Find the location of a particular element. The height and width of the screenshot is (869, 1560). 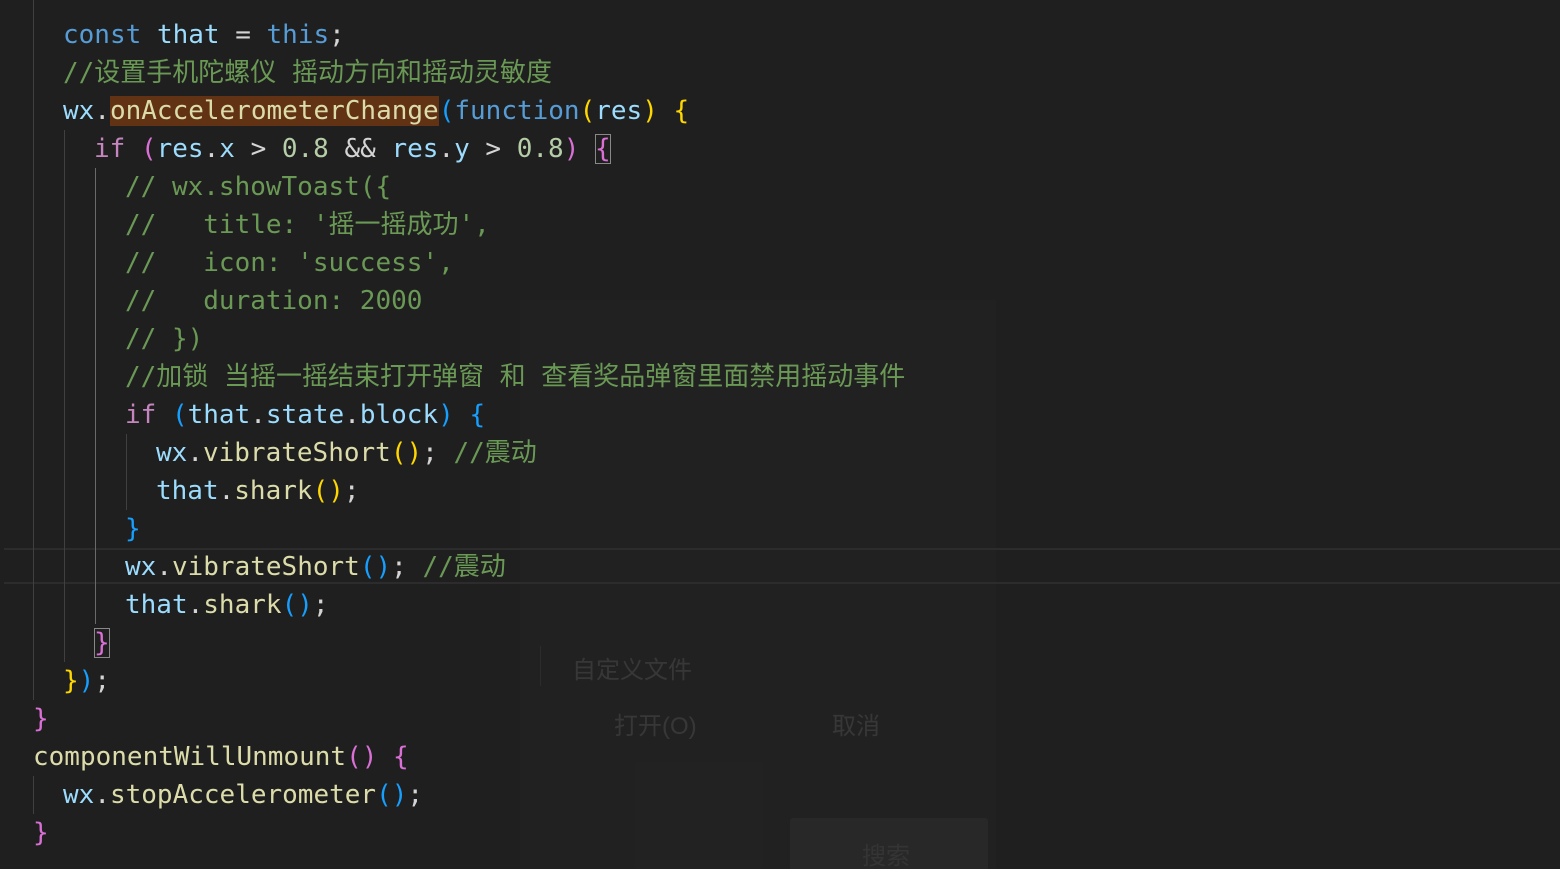

token-highlighted: onAccelerometerChange is located at coordinates (274, 111).